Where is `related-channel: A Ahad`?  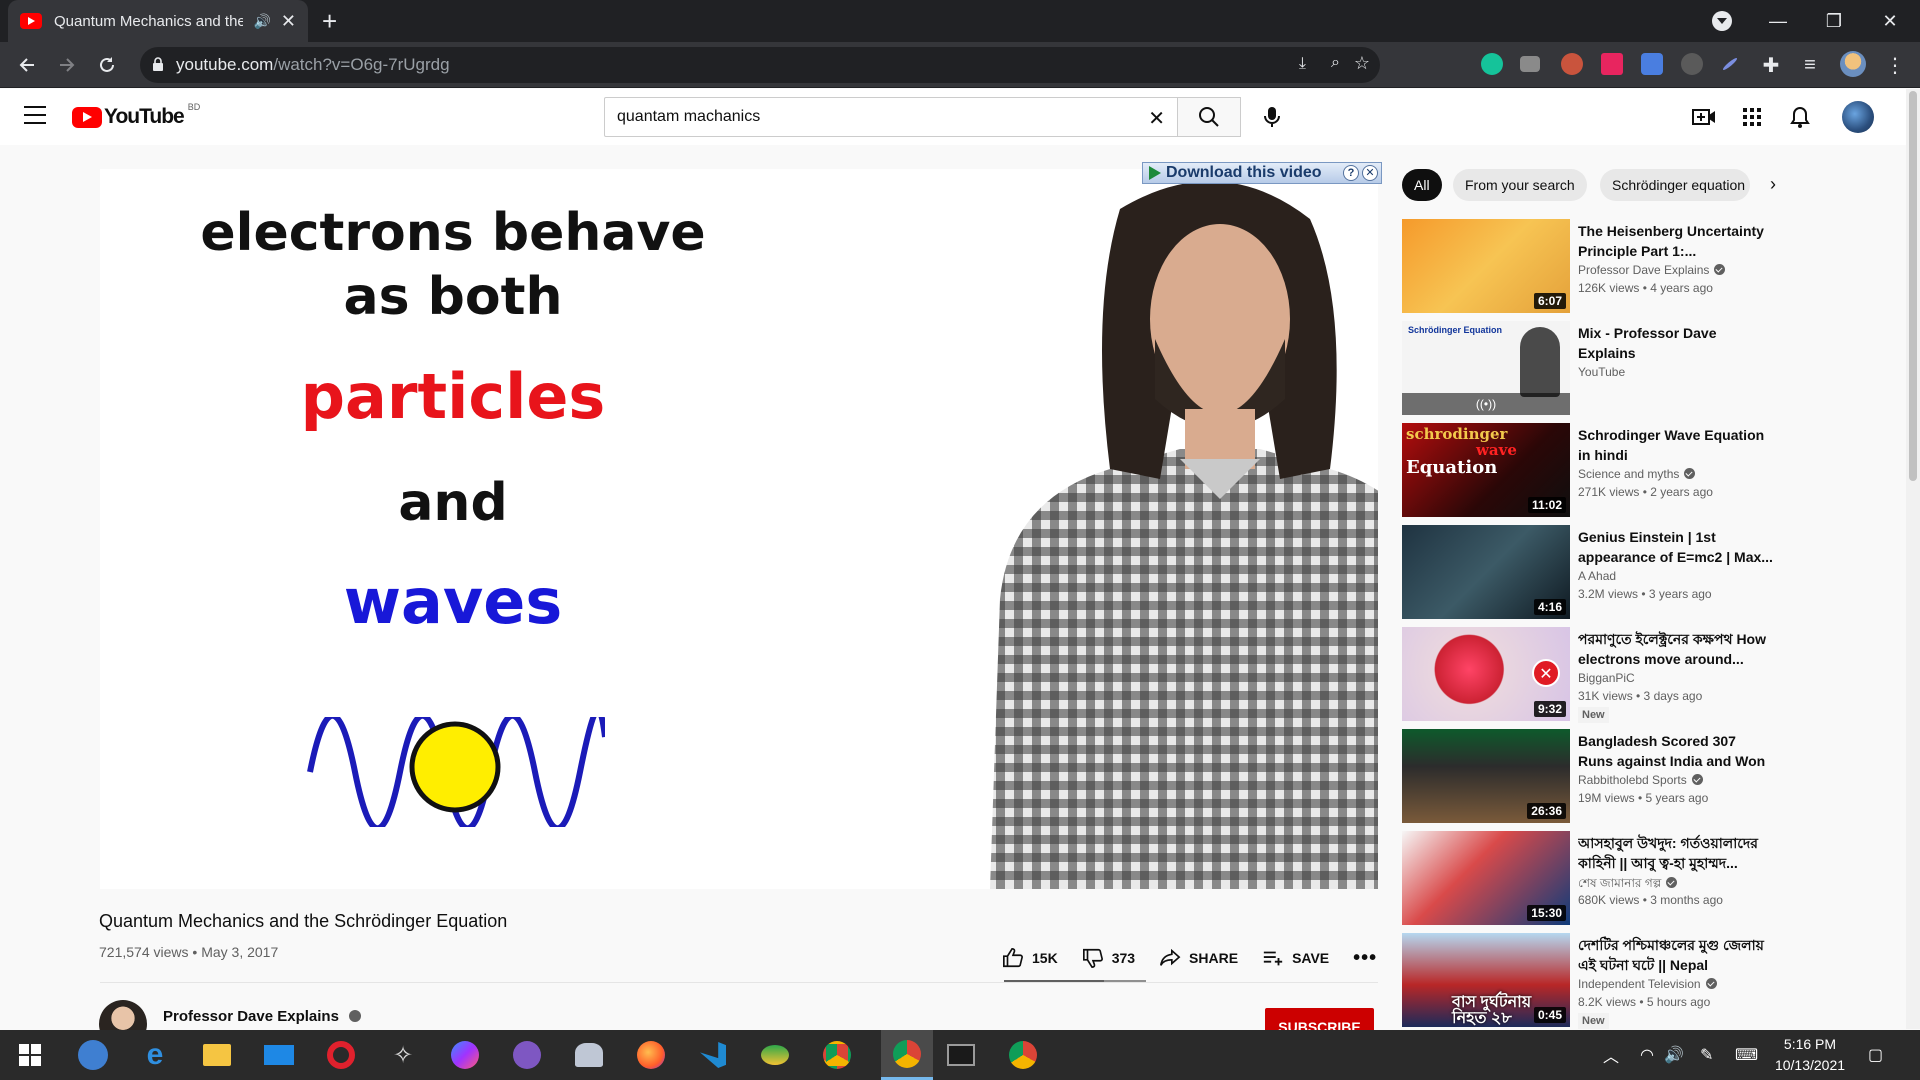
related-channel: A Ahad is located at coordinates (1597, 576).